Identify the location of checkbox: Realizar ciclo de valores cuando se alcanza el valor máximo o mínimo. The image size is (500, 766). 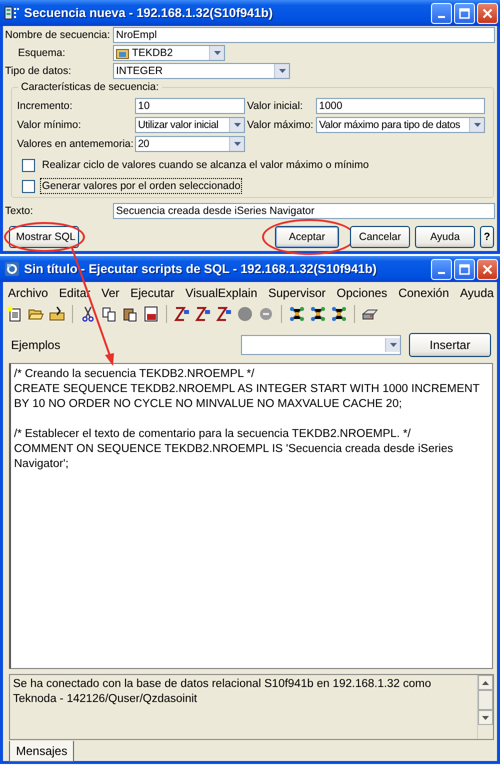
(256, 165).